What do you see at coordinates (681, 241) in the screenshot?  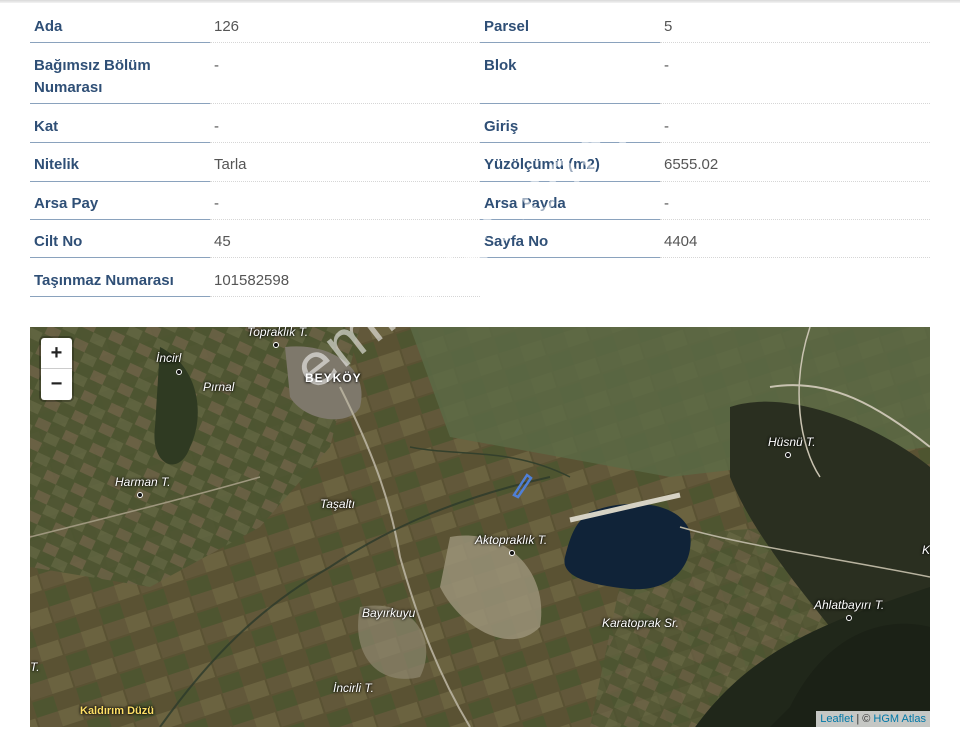 I see `value-sayfa-no: 4404` at bounding box center [681, 241].